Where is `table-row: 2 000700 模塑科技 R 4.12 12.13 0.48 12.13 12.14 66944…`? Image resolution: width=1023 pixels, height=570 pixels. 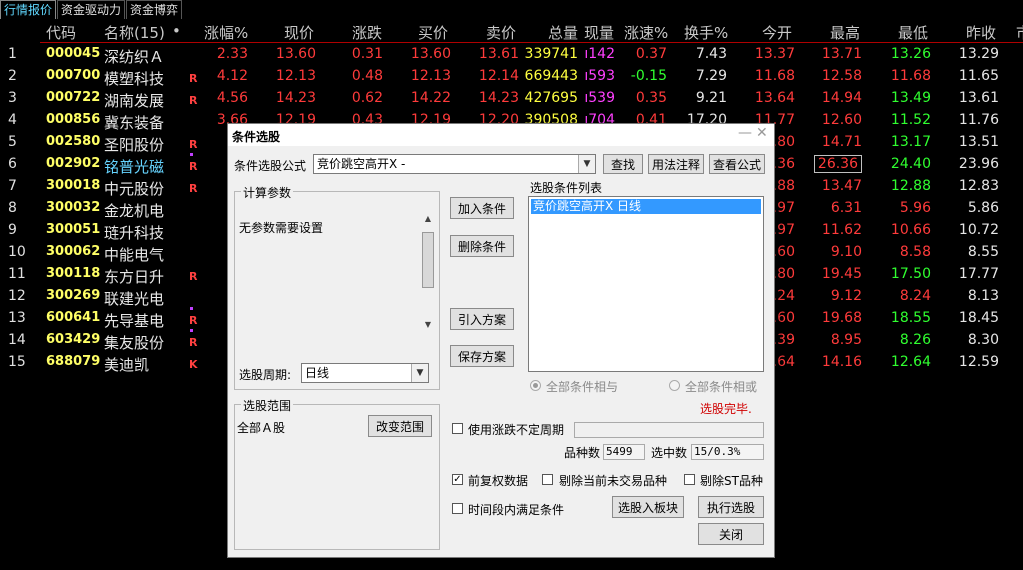
table-row: 2 000700 模塑科技 R 4.12 12.13 0.48 12.13 12.14 66944… is located at coordinates (511, 77).